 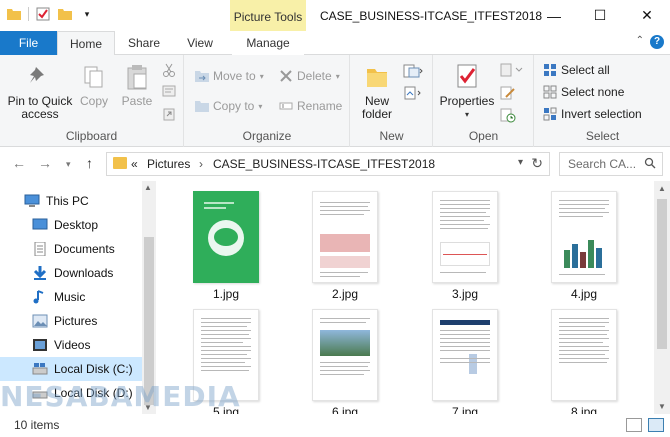 What do you see at coordinates (593, 92) in the screenshot?
I see `select-none-label: Select none` at bounding box center [593, 92].